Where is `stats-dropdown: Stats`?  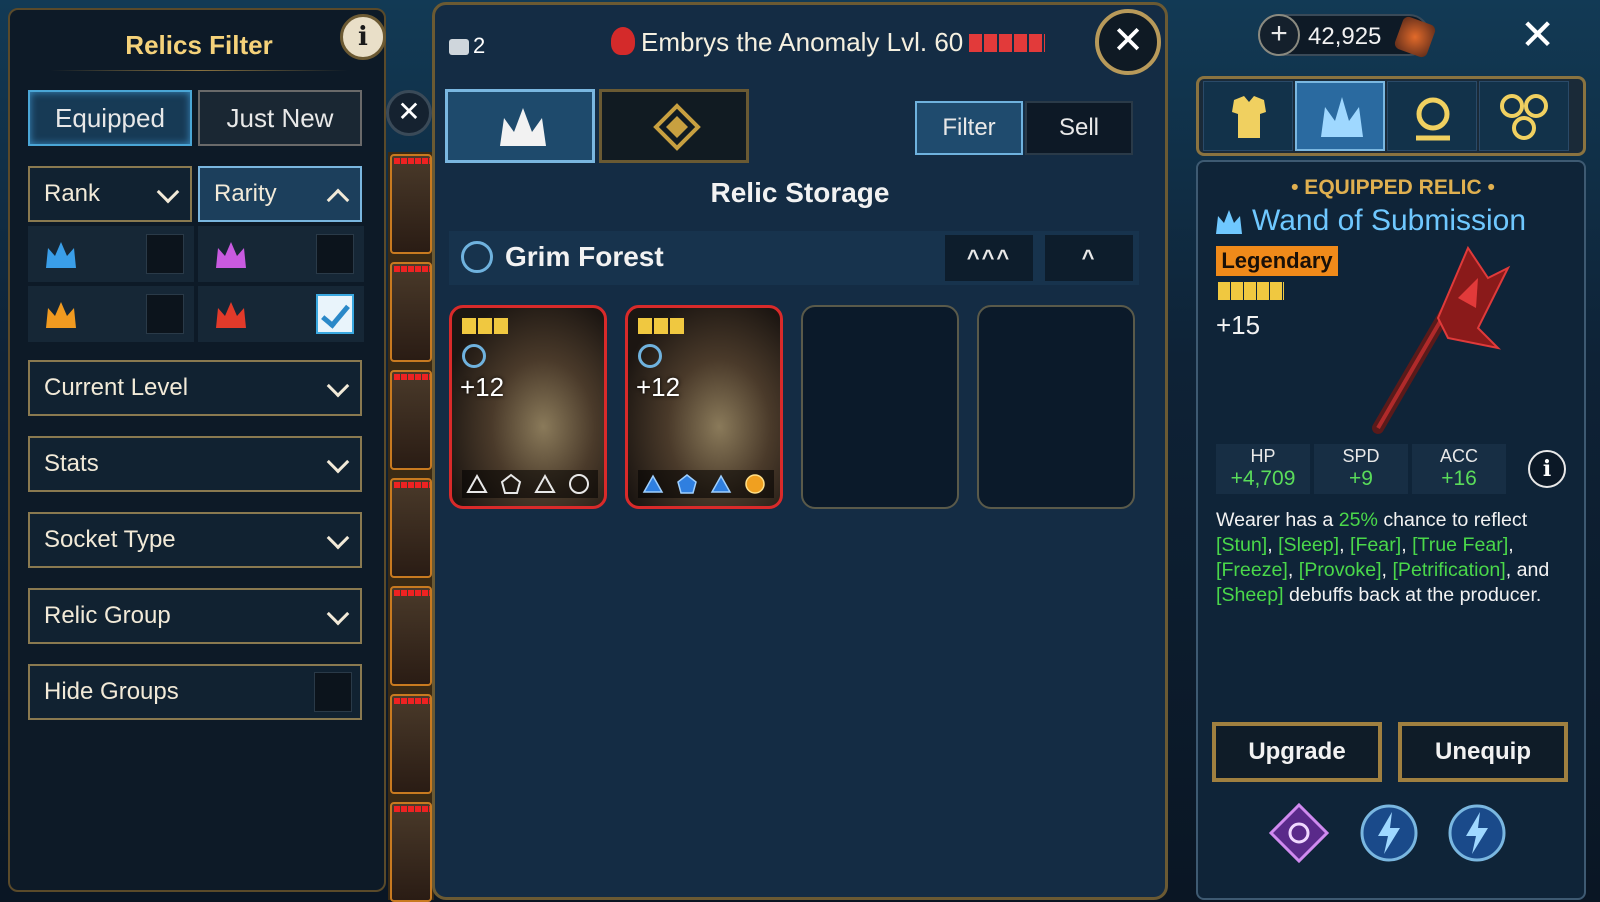
stats-dropdown: Stats is located at coordinates (195, 464).